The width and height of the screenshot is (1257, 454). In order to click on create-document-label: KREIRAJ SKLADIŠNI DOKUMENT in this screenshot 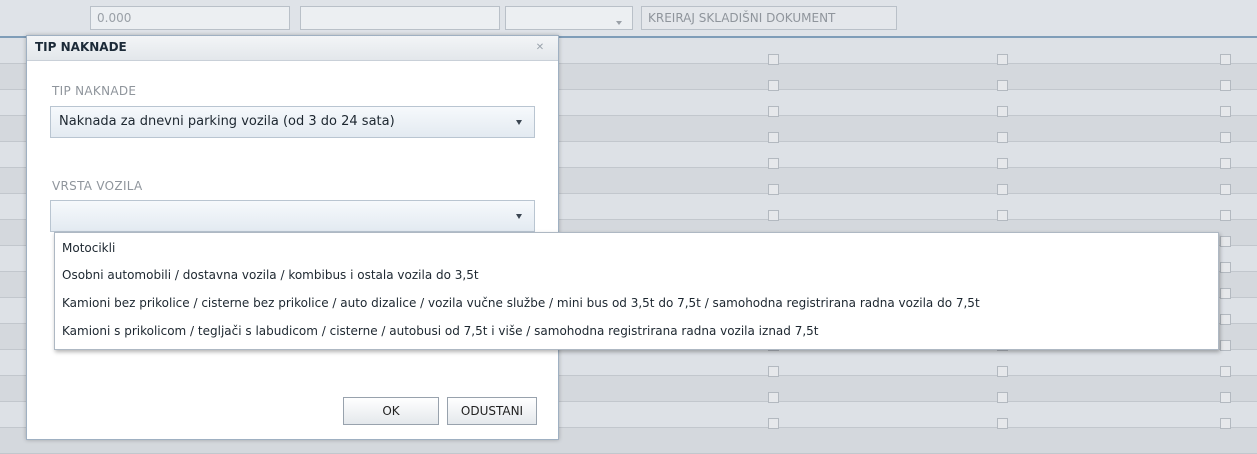, I will do `click(742, 18)`.